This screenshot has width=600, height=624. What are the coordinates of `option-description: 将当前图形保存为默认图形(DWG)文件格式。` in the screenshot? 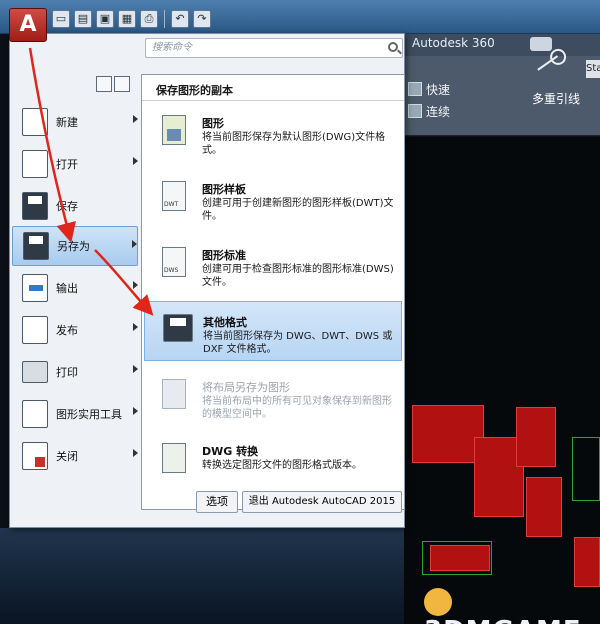 It's located at (294, 144).